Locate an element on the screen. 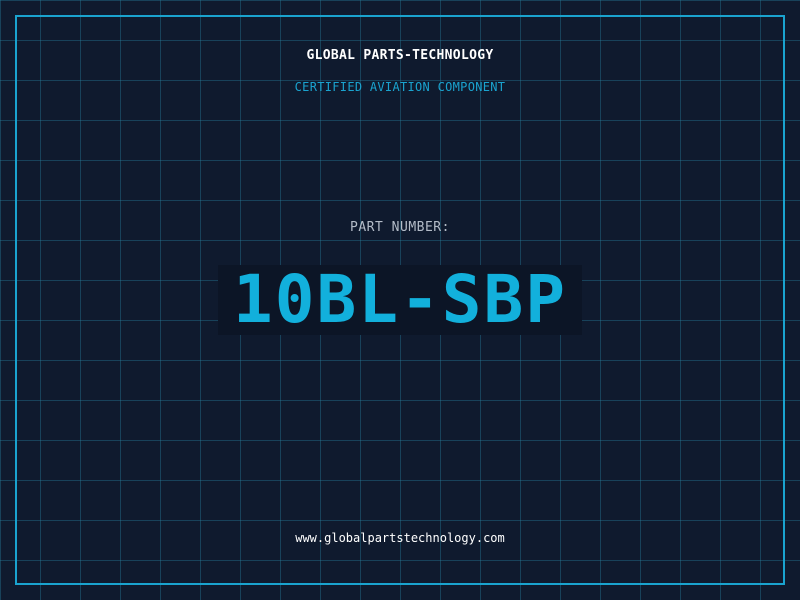  company-name: GLOBAL PARTS-TECHNOLOGY is located at coordinates (400, 55).